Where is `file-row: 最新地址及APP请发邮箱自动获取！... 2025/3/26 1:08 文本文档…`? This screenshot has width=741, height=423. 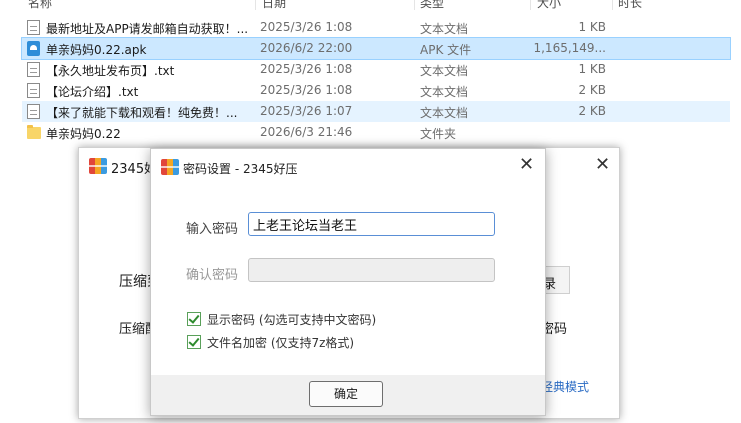 file-row: 最新地址及APP请发邮箱自动获取！... 2025/3/26 1:08 文本文档… is located at coordinates (376, 27).